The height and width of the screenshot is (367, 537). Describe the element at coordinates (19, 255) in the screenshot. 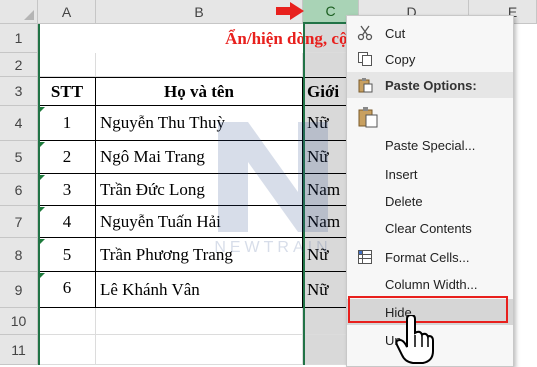

I see `row-header-8: 8` at that location.